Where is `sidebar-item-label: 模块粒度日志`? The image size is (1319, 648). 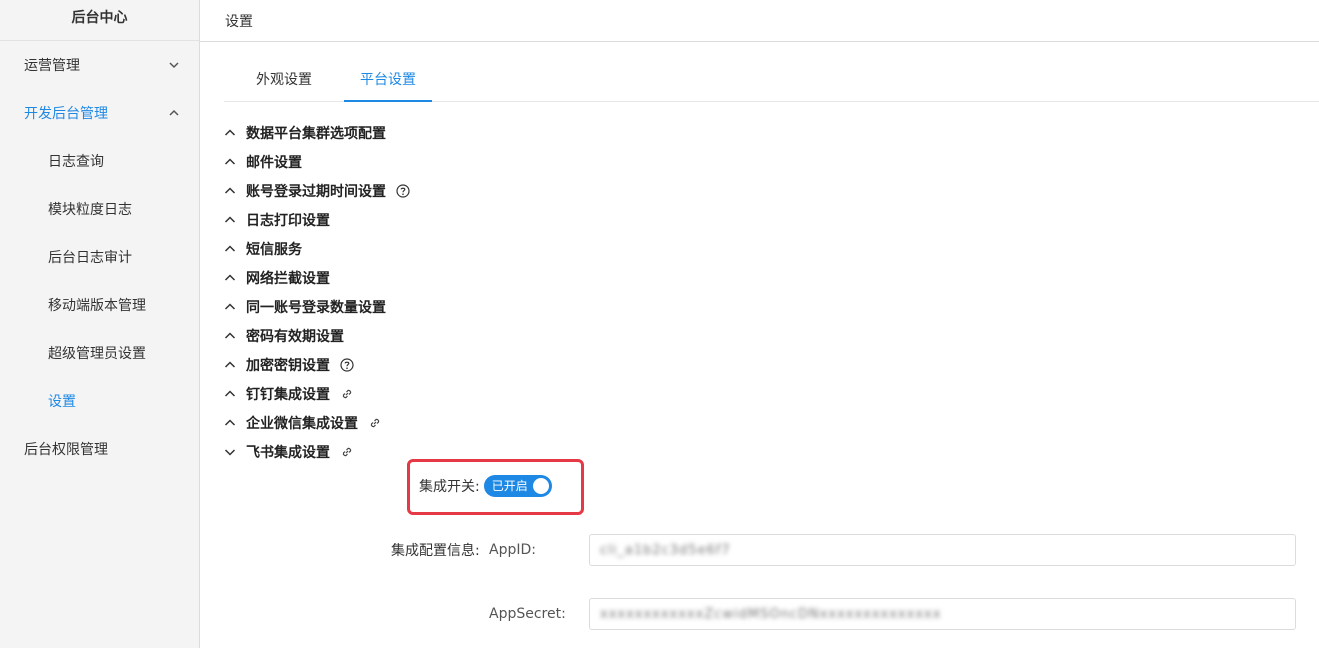
sidebar-item-label: 模块粒度日志 is located at coordinates (90, 210).